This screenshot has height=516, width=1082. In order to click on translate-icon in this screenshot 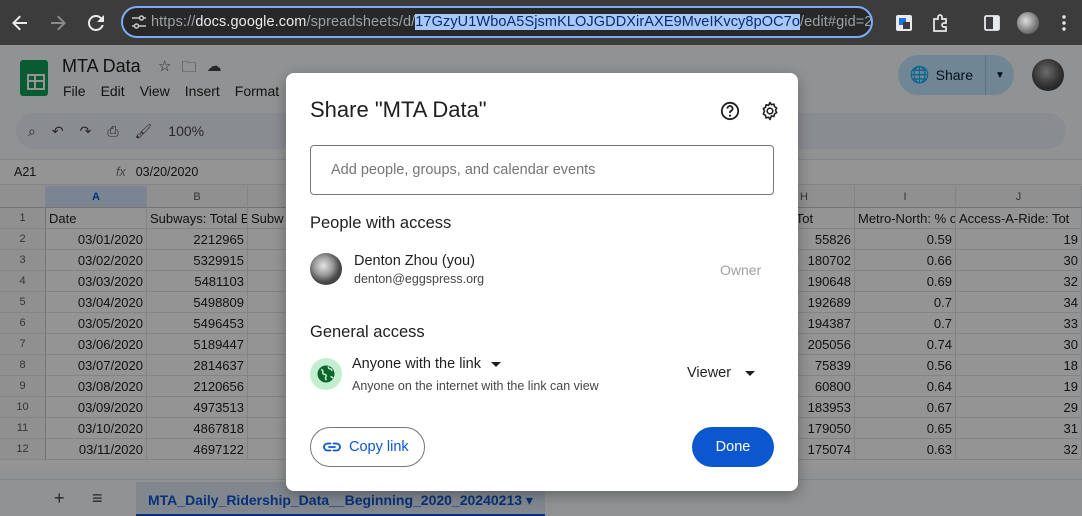, I will do `click(904, 23)`.